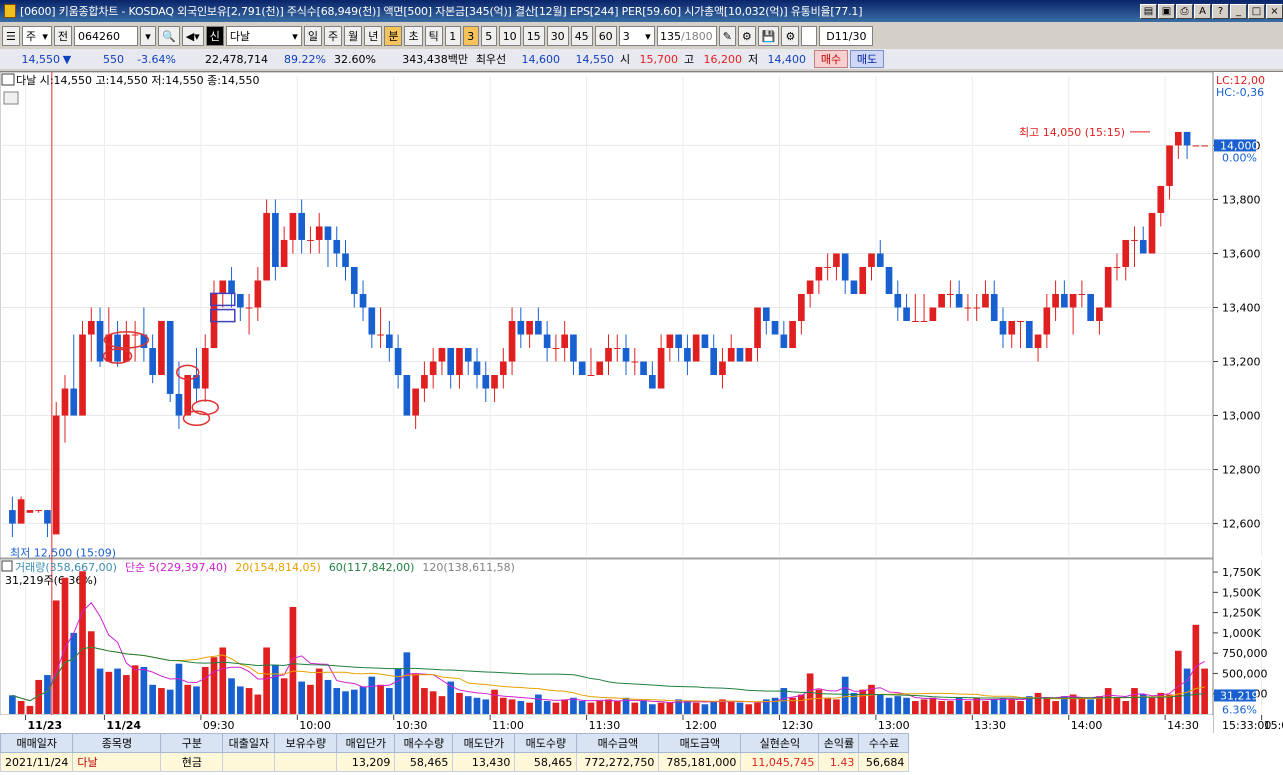 The image size is (1283, 775). What do you see at coordinates (8, 79) in the screenshot?
I see `panel-icon` at bounding box center [8, 79].